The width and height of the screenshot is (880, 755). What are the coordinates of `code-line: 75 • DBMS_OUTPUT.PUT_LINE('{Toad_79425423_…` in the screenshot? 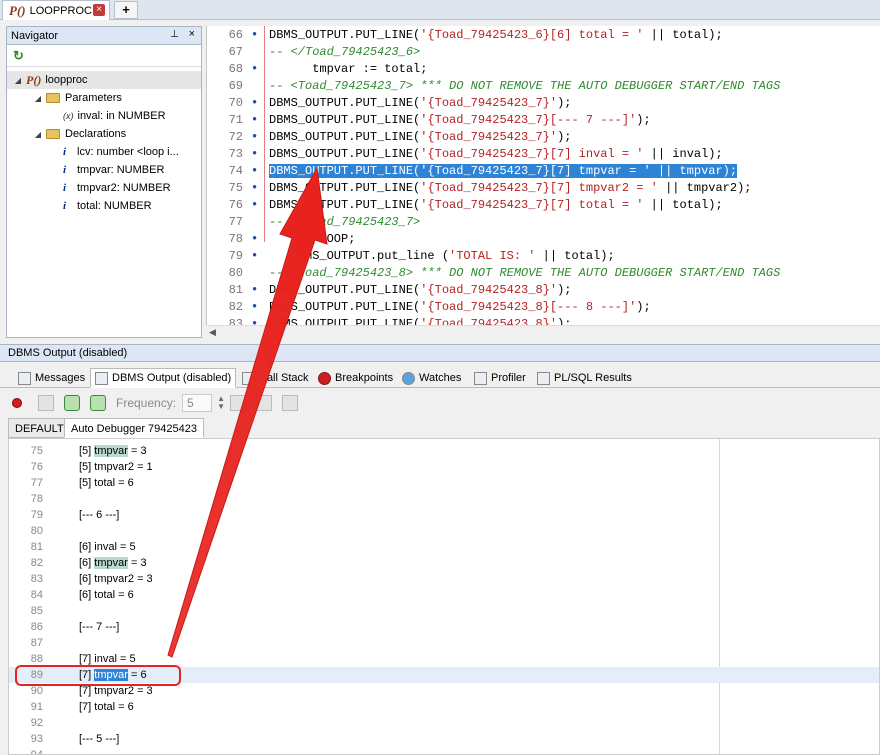 It's located at (543, 187).